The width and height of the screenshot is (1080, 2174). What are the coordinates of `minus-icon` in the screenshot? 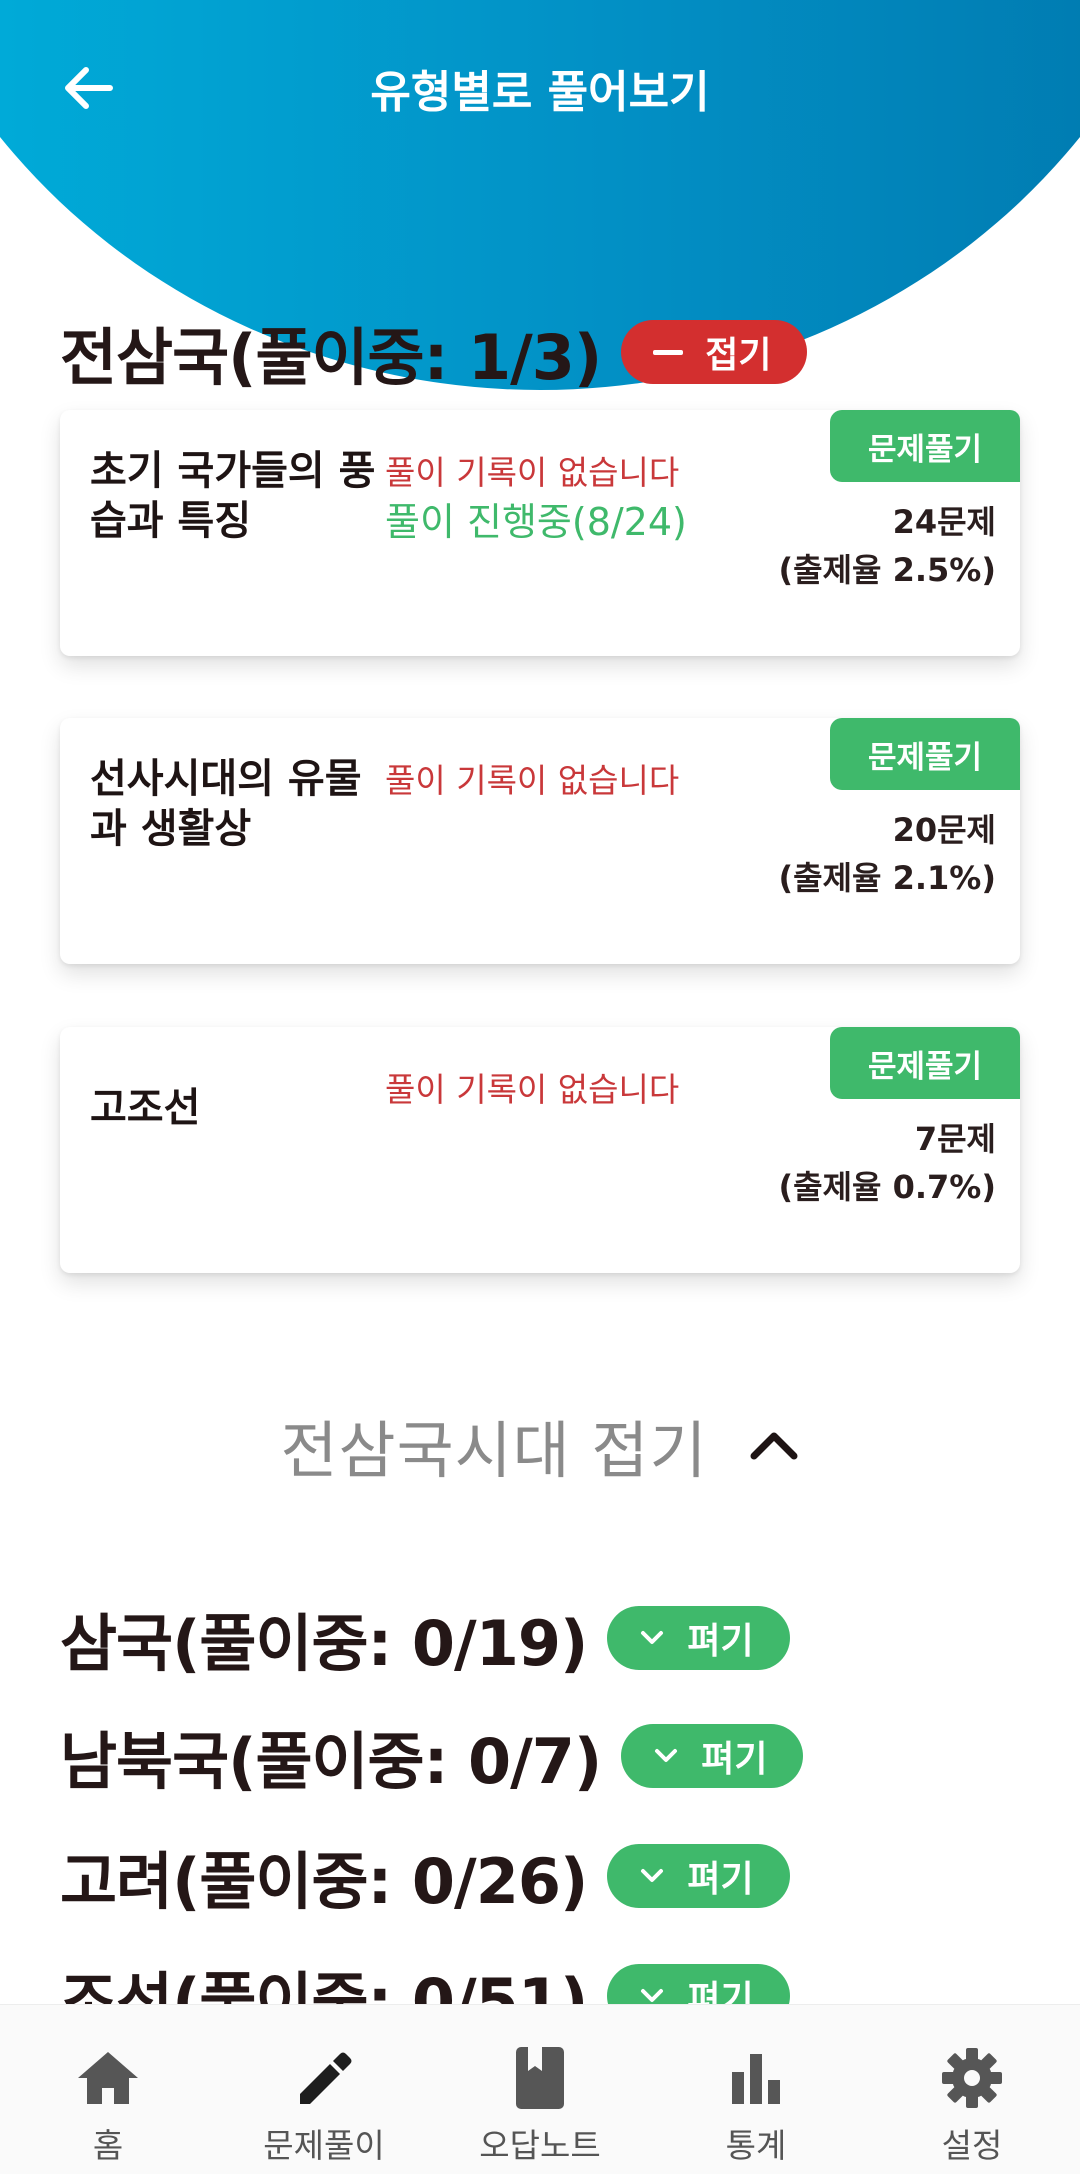 It's located at (668, 352).